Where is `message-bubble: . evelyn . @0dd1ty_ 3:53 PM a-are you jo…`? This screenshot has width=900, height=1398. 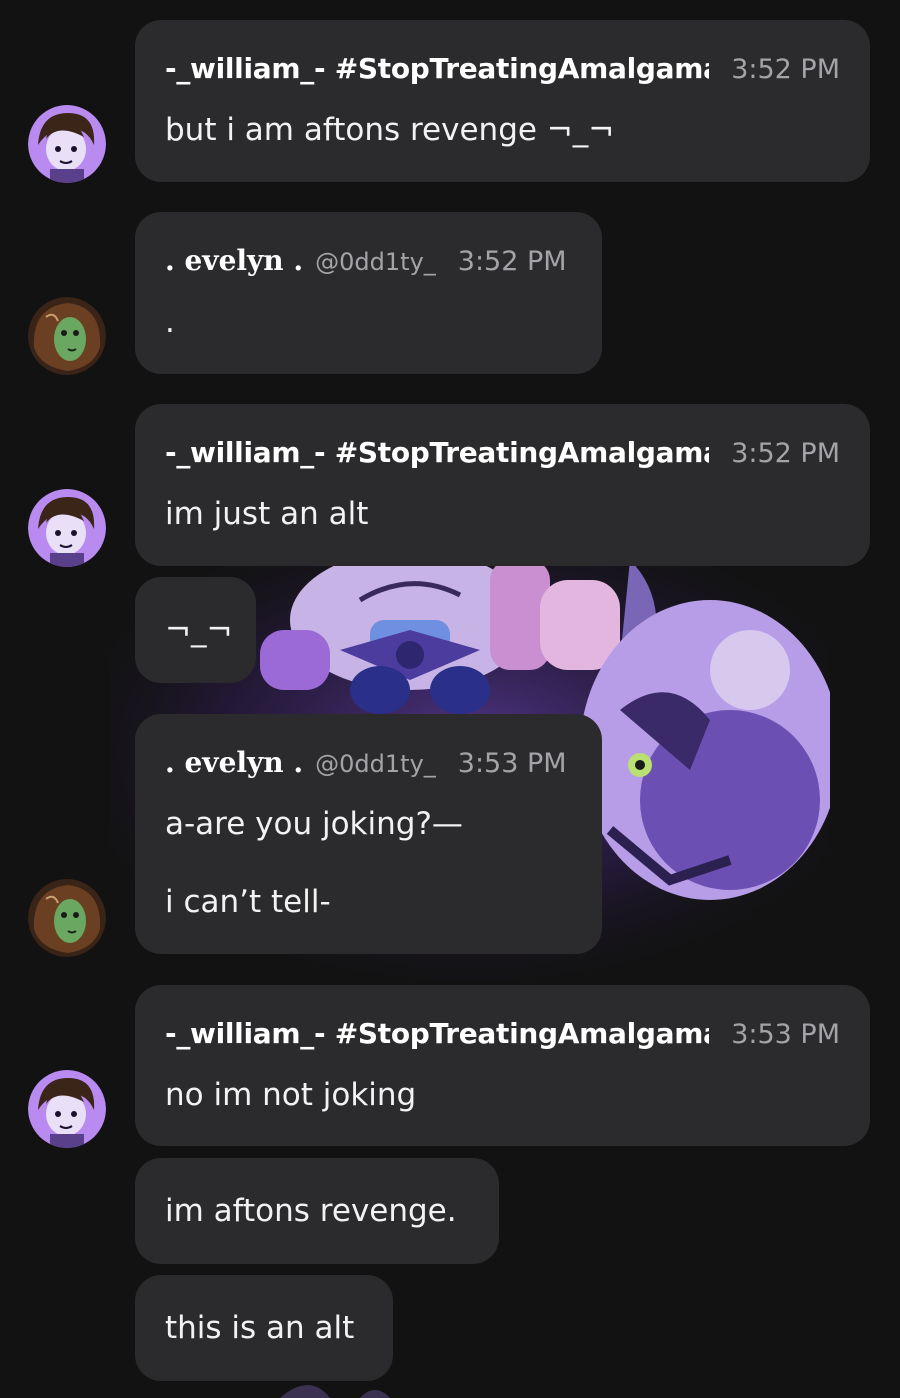
message-bubble: . evelyn . @0dd1ty_ 3:53 PM a-are you jo… is located at coordinates (368, 834).